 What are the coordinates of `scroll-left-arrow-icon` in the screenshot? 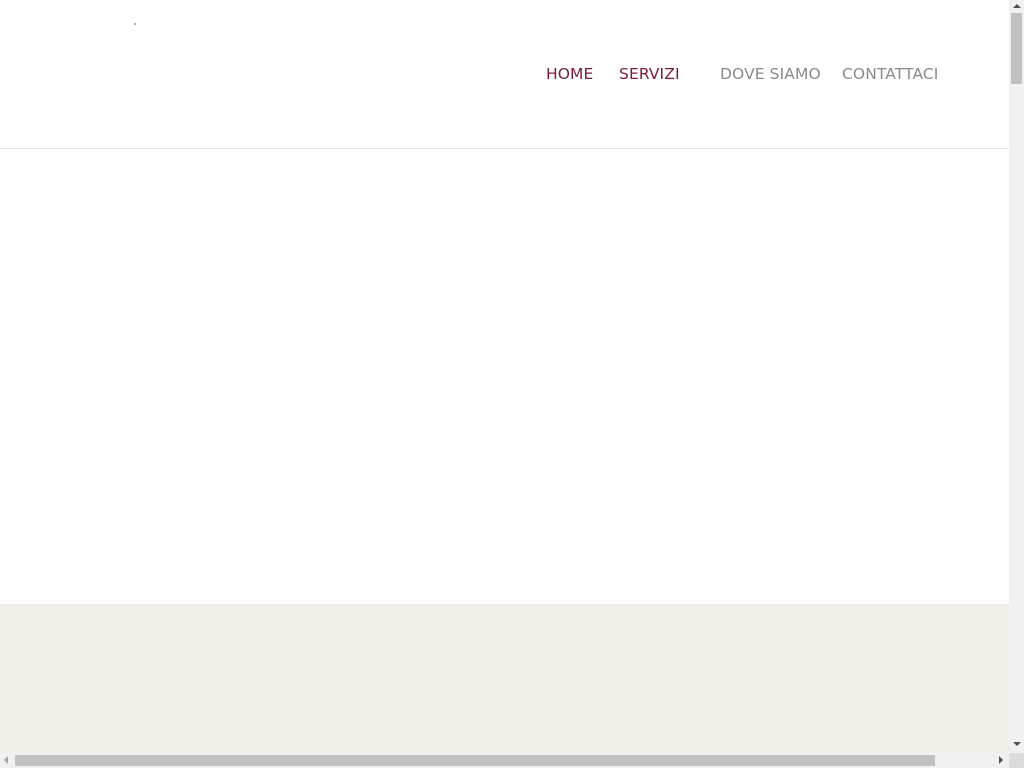 It's located at (6, 760).